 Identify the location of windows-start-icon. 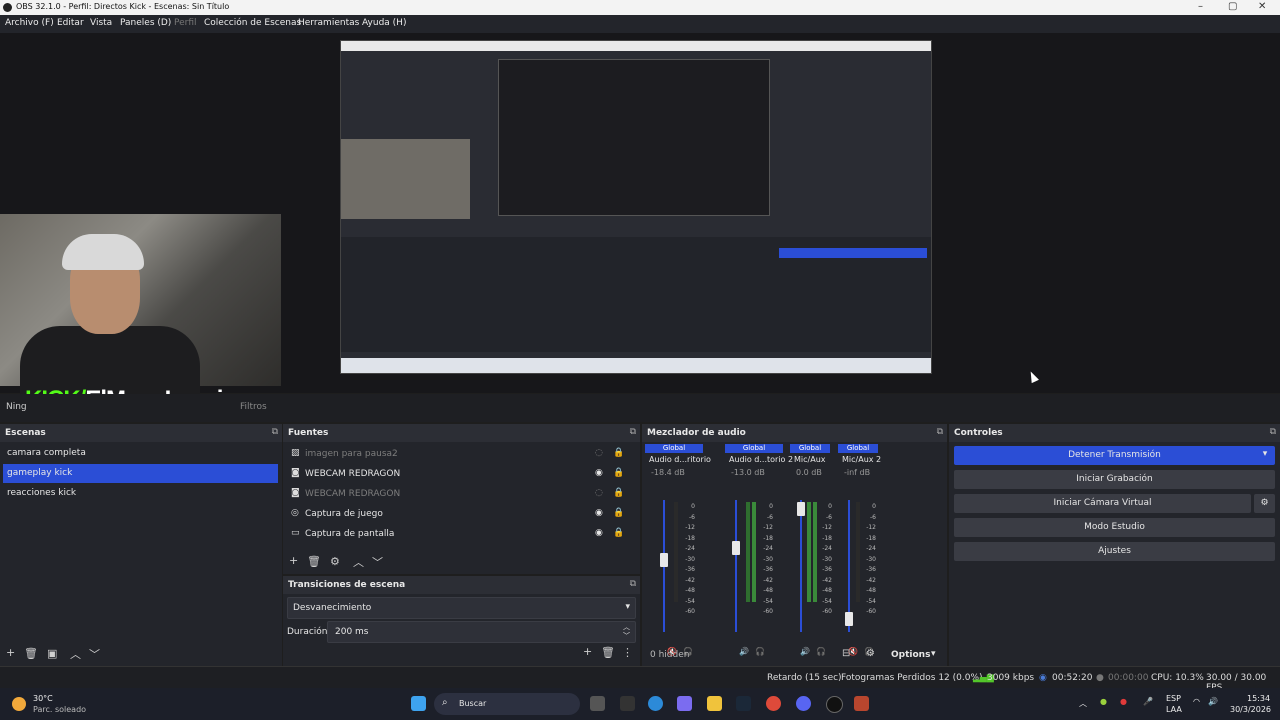
(418, 703).